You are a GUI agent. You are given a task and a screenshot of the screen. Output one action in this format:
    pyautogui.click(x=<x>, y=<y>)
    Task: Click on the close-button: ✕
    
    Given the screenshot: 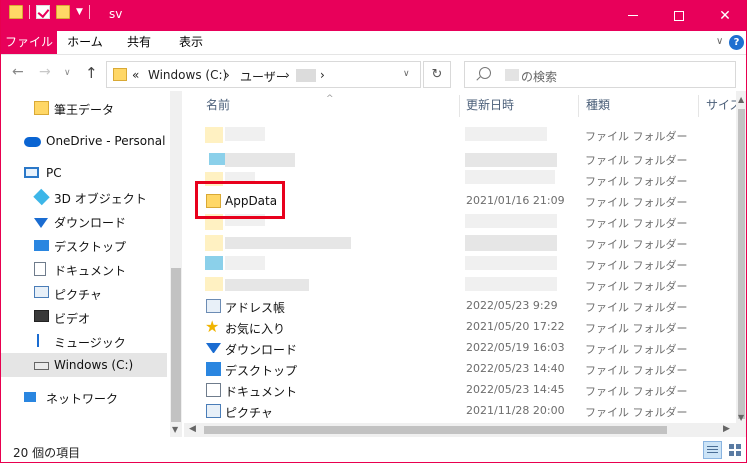 What is the action you would take?
    pyautogui.click(x=724, y=15)
    